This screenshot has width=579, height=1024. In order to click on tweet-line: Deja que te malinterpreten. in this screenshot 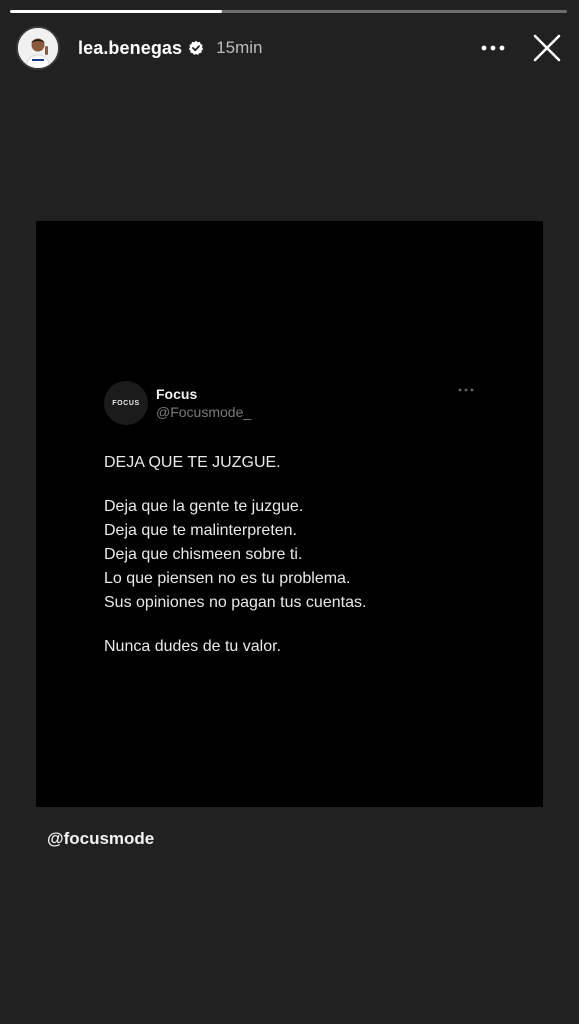, I will do `click(200, 530)`.